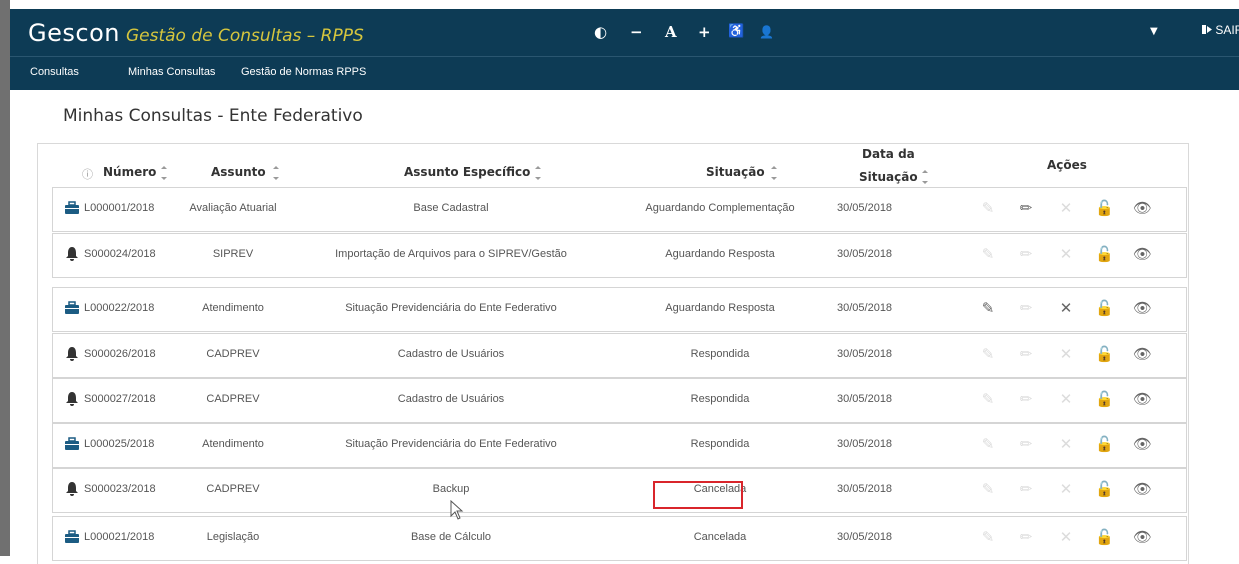  What do you see at coordinates (244, 36) in the screenshot?
I see `brand-subtitle: Gestão de Consultas – RPPS` at bounding box center [244, 36].